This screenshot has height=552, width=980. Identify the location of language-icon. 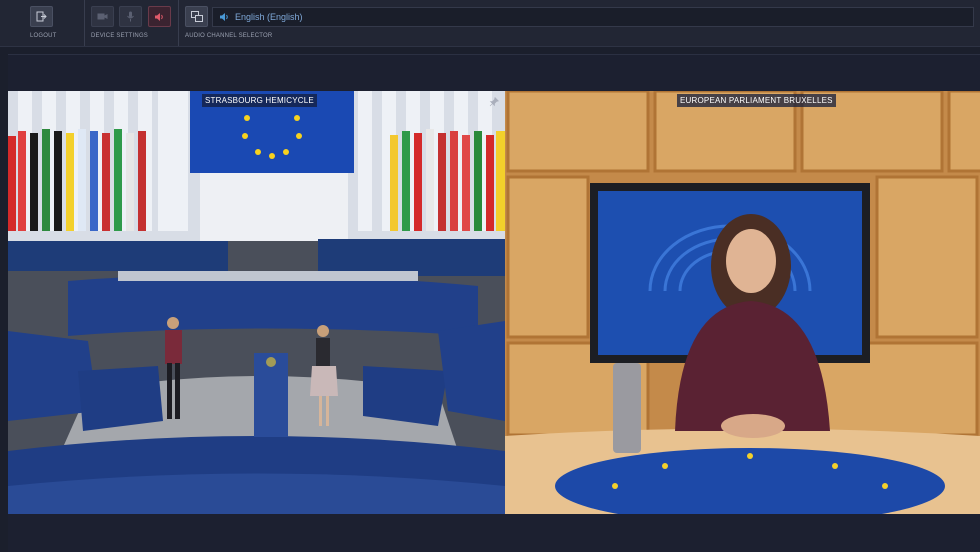
(196, 16).